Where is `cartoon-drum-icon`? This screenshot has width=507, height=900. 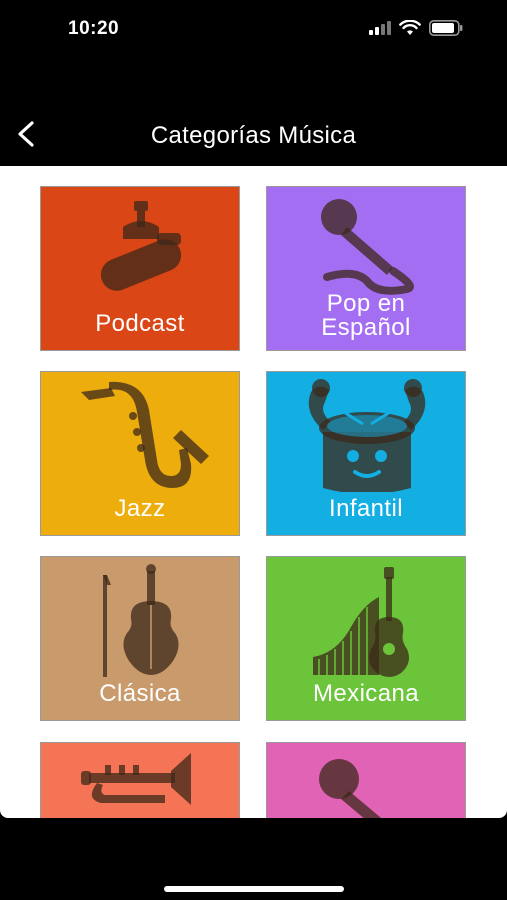 cartoon-drum-icon is located at coordinates (367, 435).